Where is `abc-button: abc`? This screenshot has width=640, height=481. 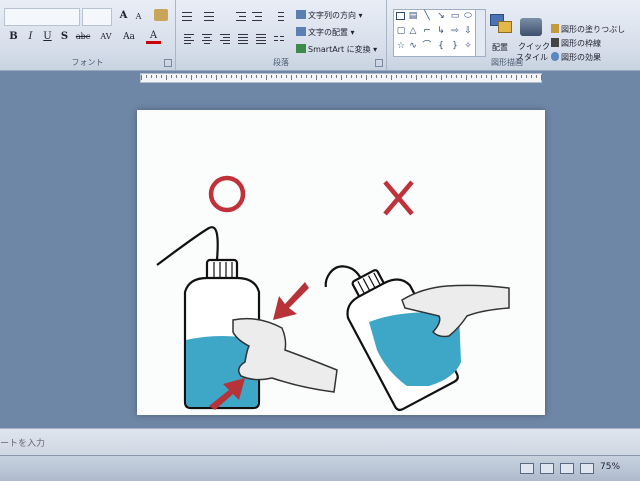
abc-button: abc is located at coordinates (83, 37).